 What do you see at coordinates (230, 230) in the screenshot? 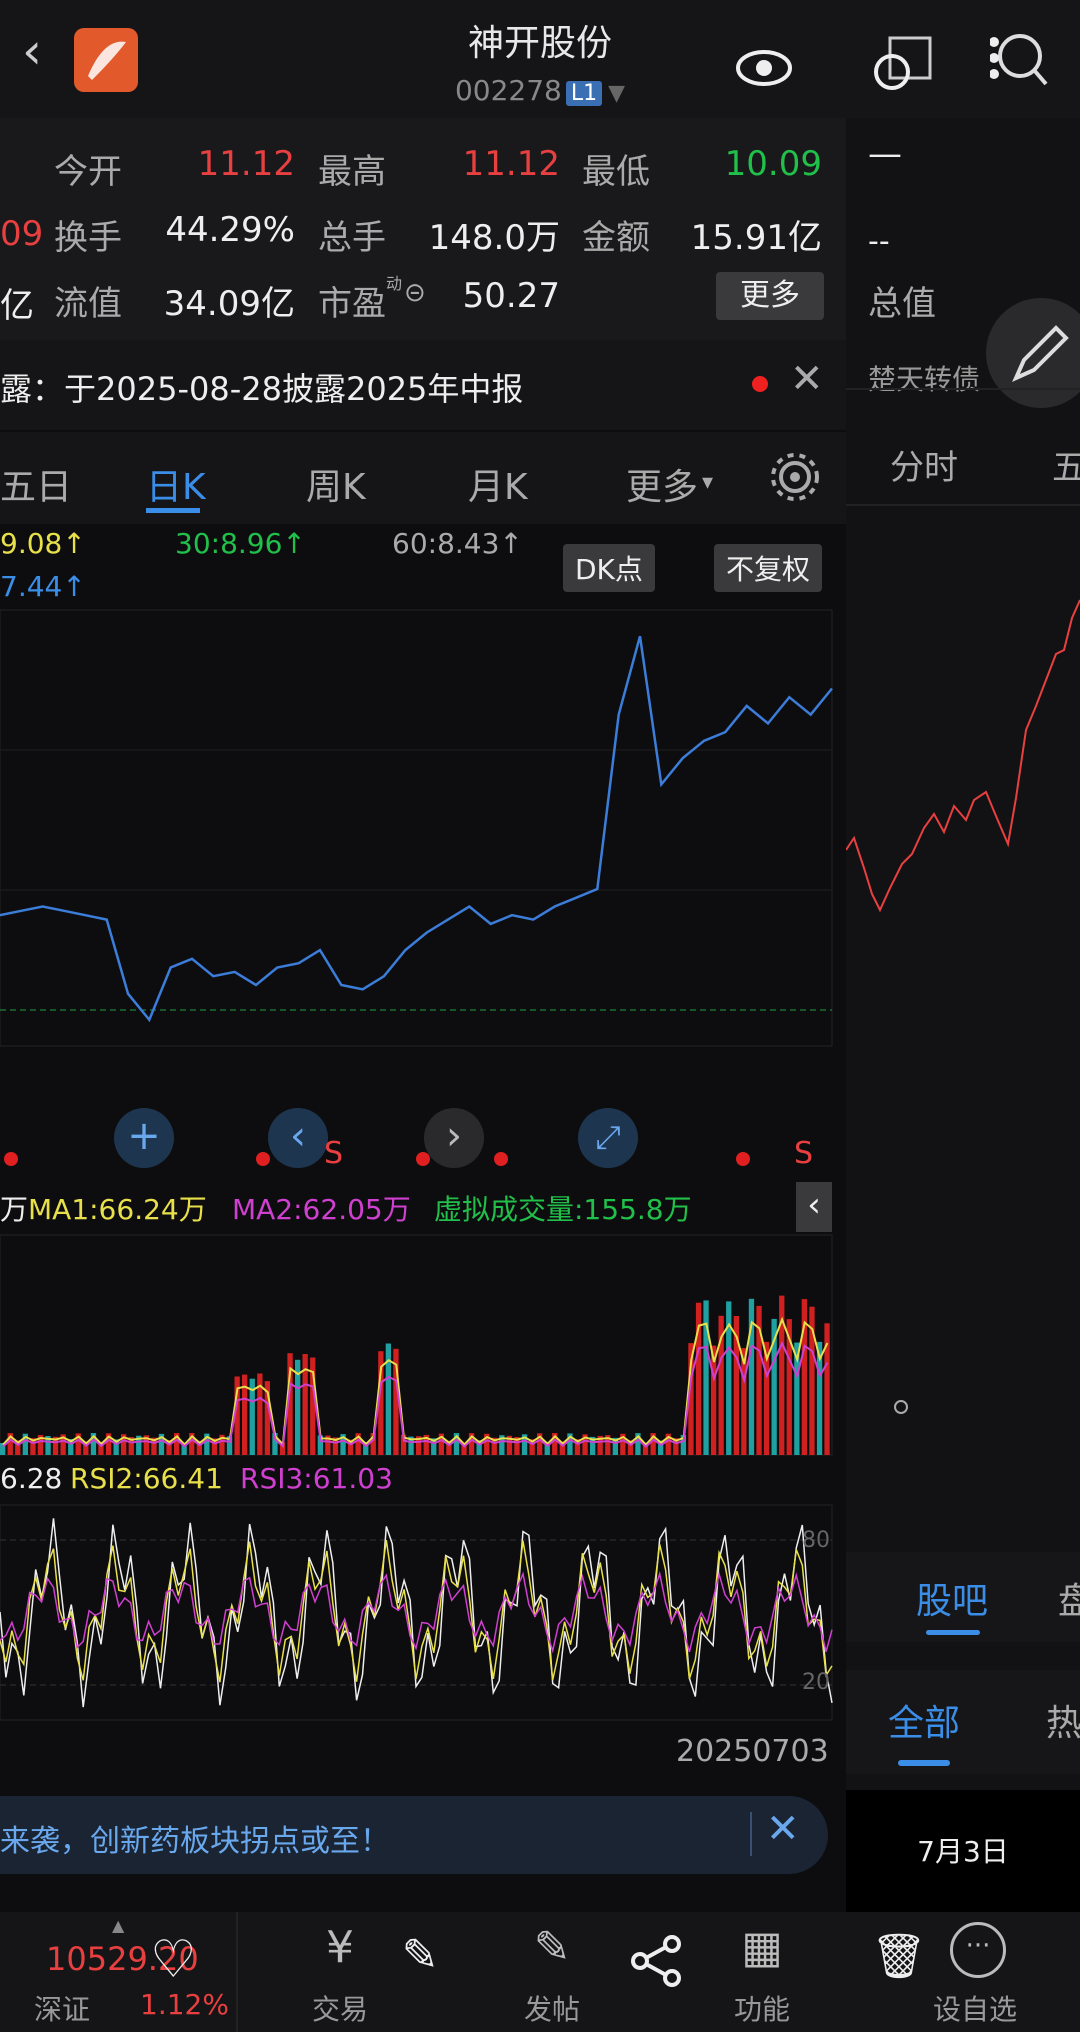
I see `turnover-value: 44.29%` at bounding box center [230, 230].